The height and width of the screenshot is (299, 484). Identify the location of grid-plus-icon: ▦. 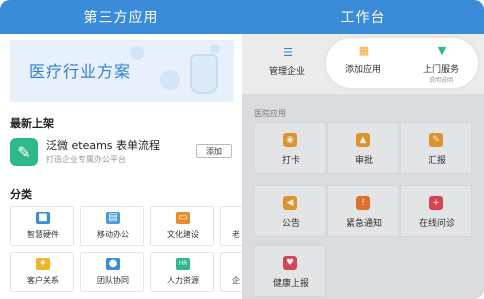
(364, 50).